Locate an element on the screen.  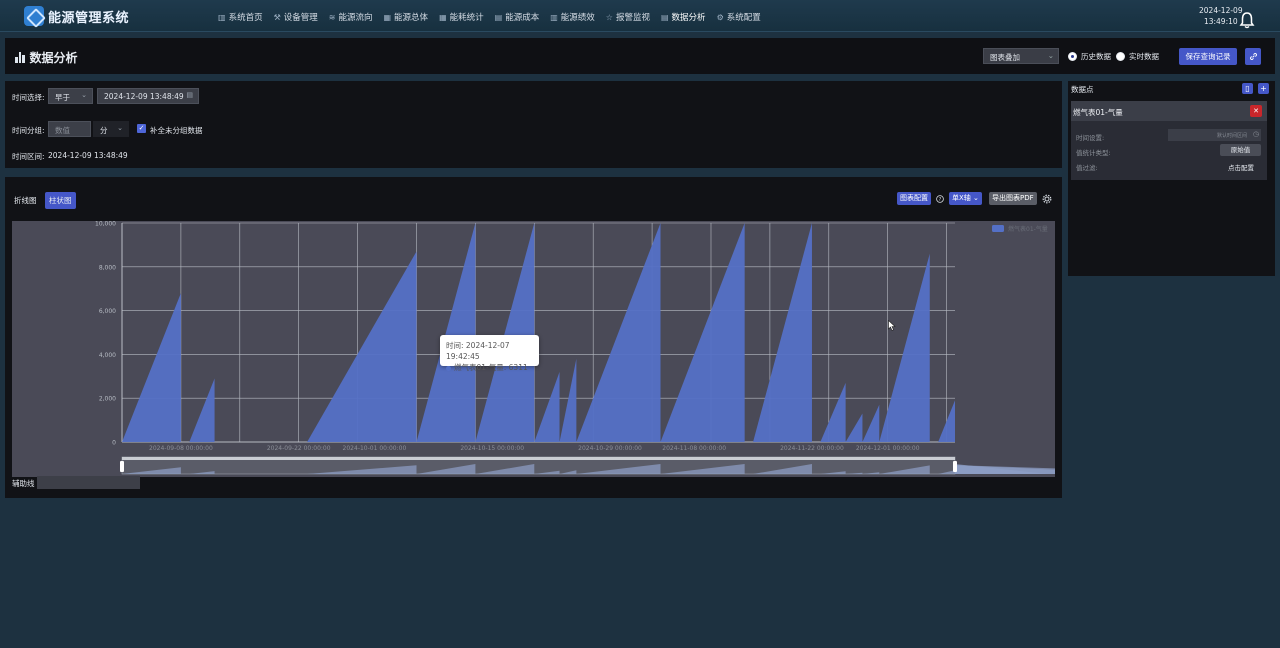
y-tick-label: 8,000 is located at coordinates (107, 267).